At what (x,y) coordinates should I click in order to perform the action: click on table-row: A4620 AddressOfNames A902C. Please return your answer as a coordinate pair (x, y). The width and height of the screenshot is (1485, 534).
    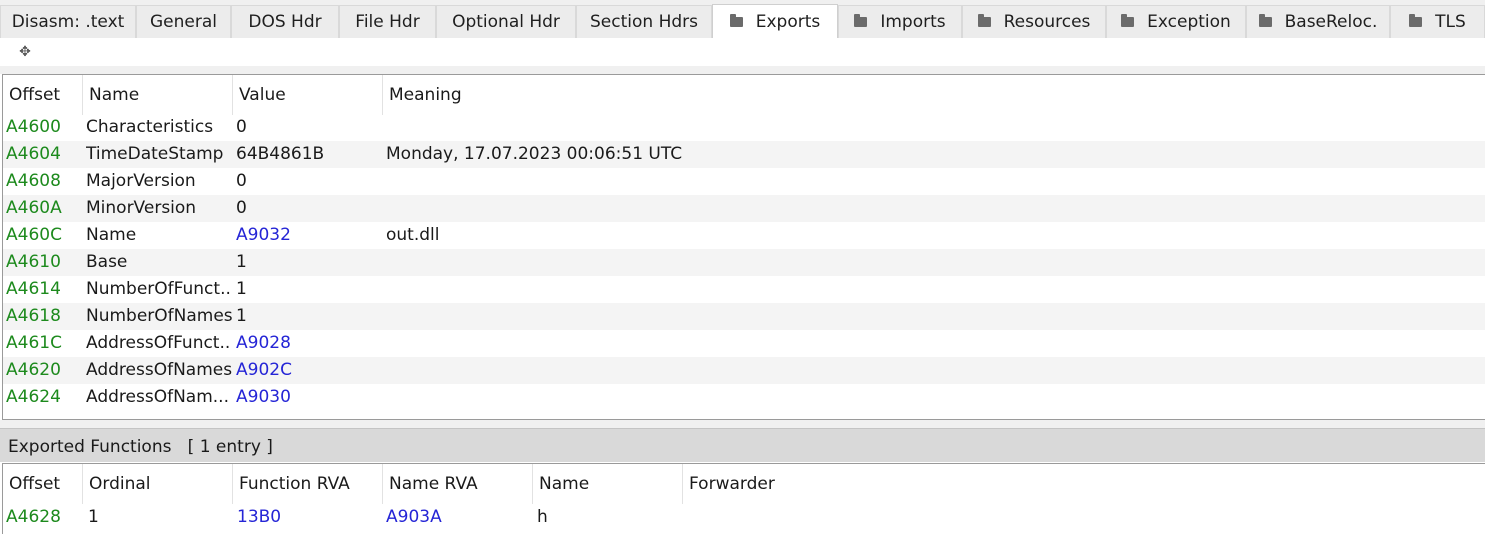
    Looking at the image, I should click on (744, 370).